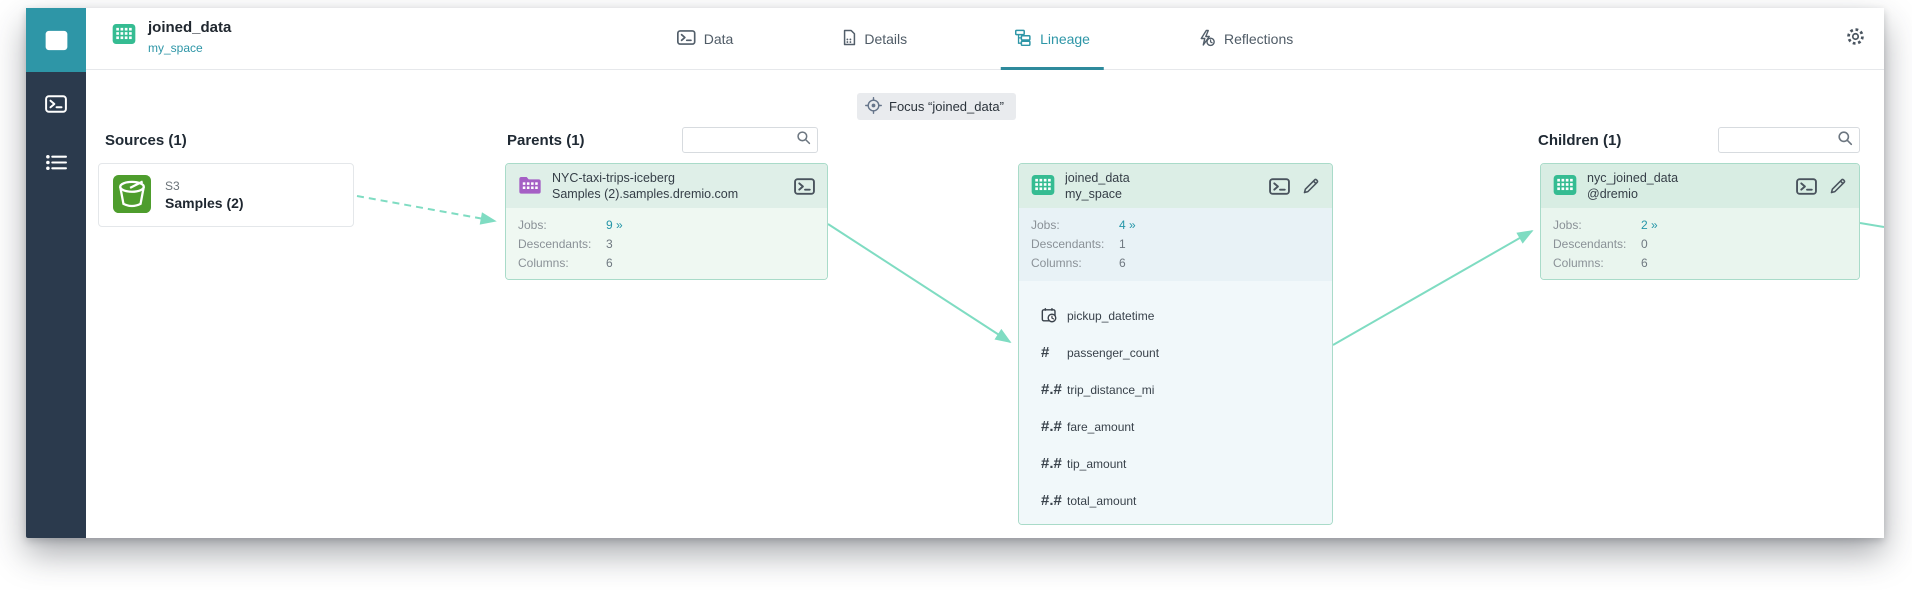 The height and width of the screenshot is (590, 1912). What do you see at coordinates (1054, 315) in the screenshot?
I see `datetime-type-icon` at bounding box center [1054, 315].